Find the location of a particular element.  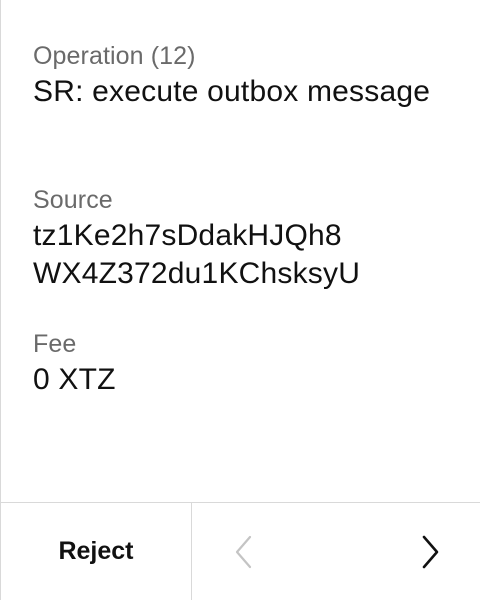

chevron-right-icon is located at coordinates (430, 551).